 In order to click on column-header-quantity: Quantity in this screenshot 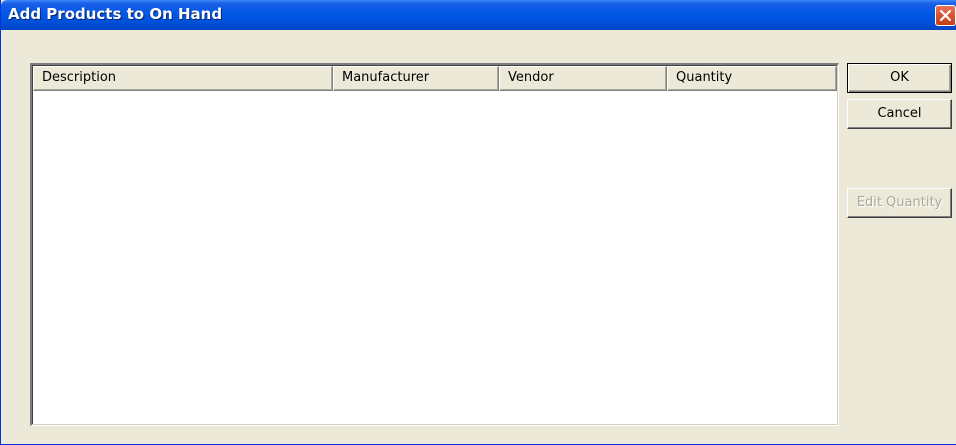, I will do `click(752, 78)`.